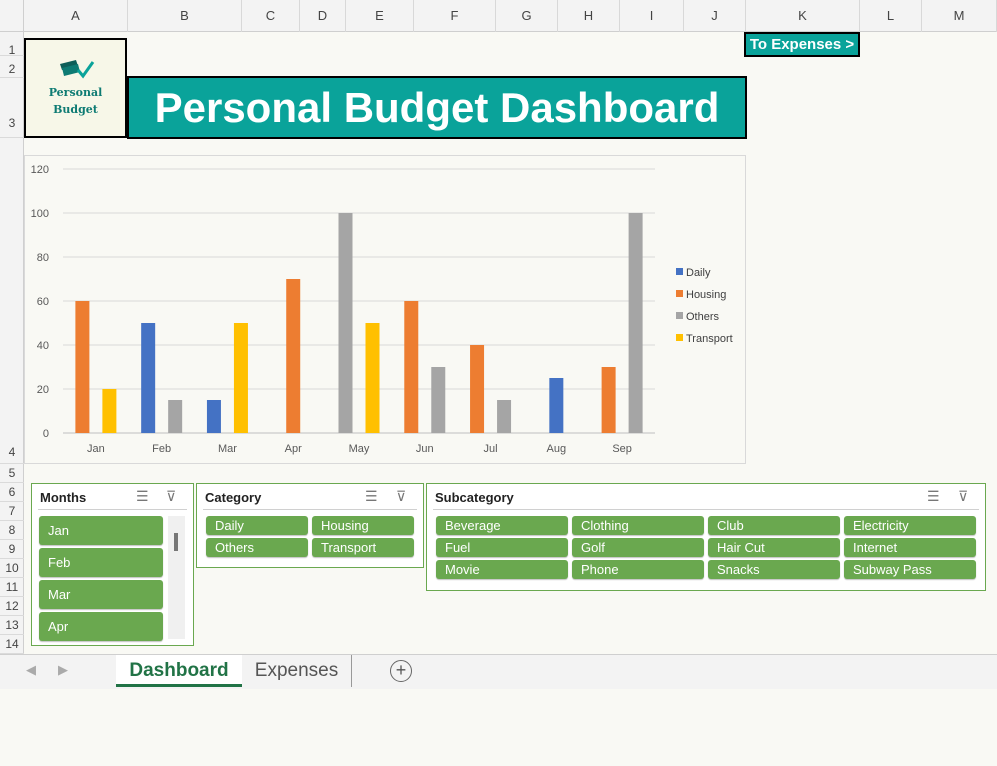 The width and height of the screenshot is (997, 766). I want to click on column-header-m: M, so click(959, 16).